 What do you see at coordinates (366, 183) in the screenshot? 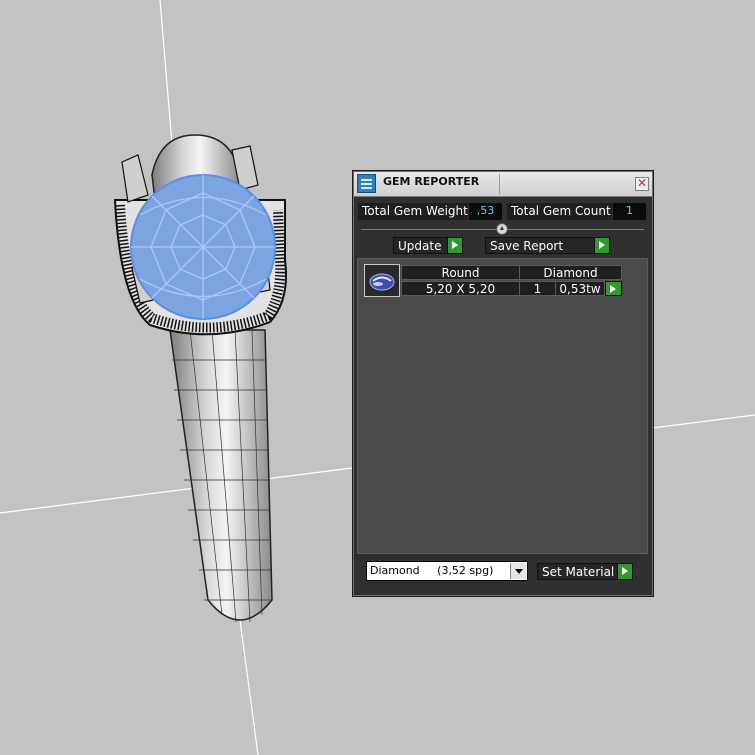
I see `gem-reporter-icon` at bounding box center [366, 183].